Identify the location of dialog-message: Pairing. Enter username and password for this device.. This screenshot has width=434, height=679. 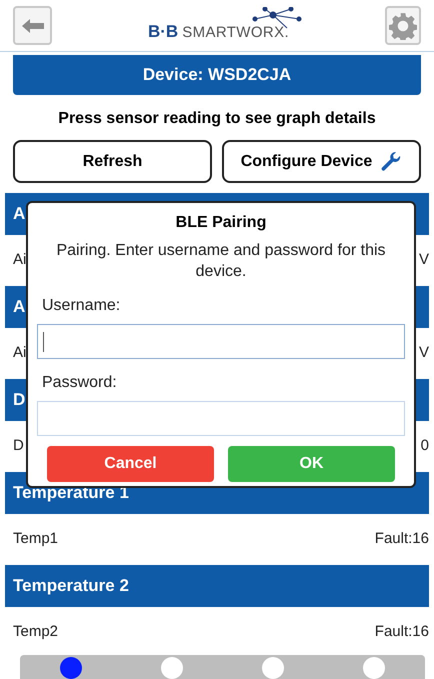
(221, 261).